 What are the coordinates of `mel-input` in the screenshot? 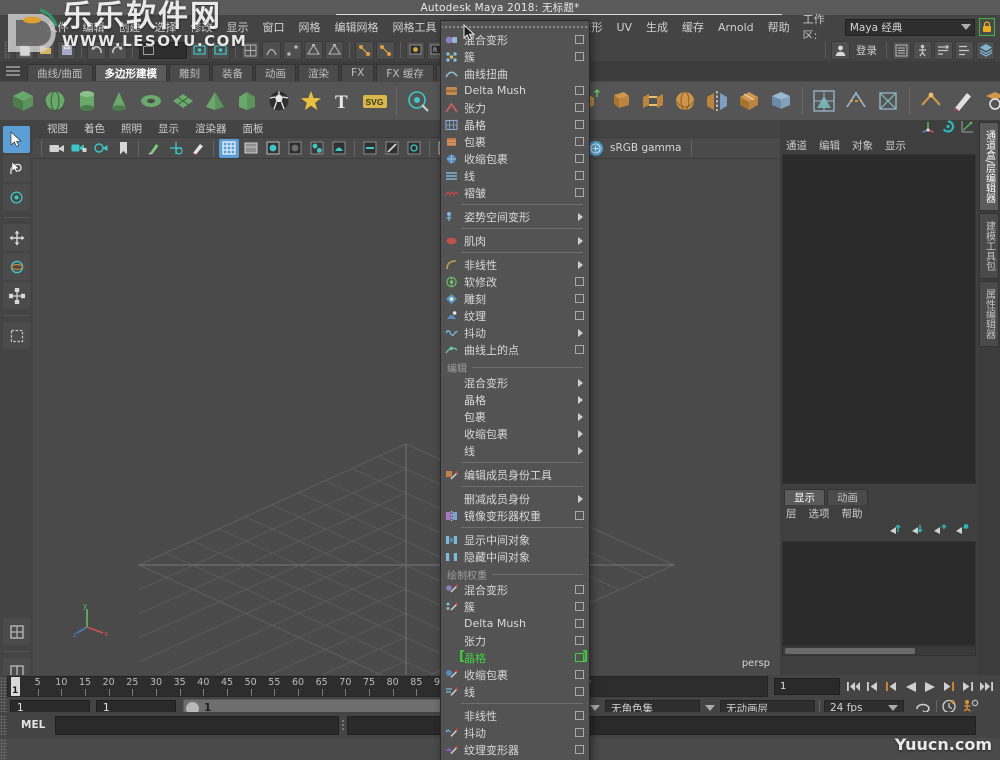 It's located at (197, 725).